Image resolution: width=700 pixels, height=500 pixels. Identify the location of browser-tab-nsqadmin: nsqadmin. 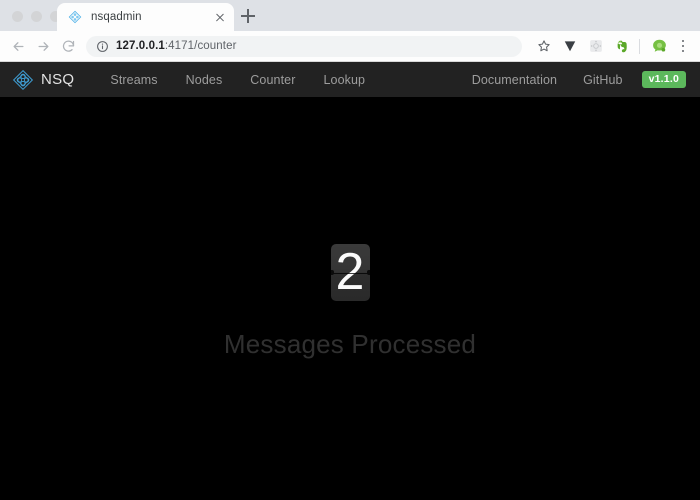
(145, 17).